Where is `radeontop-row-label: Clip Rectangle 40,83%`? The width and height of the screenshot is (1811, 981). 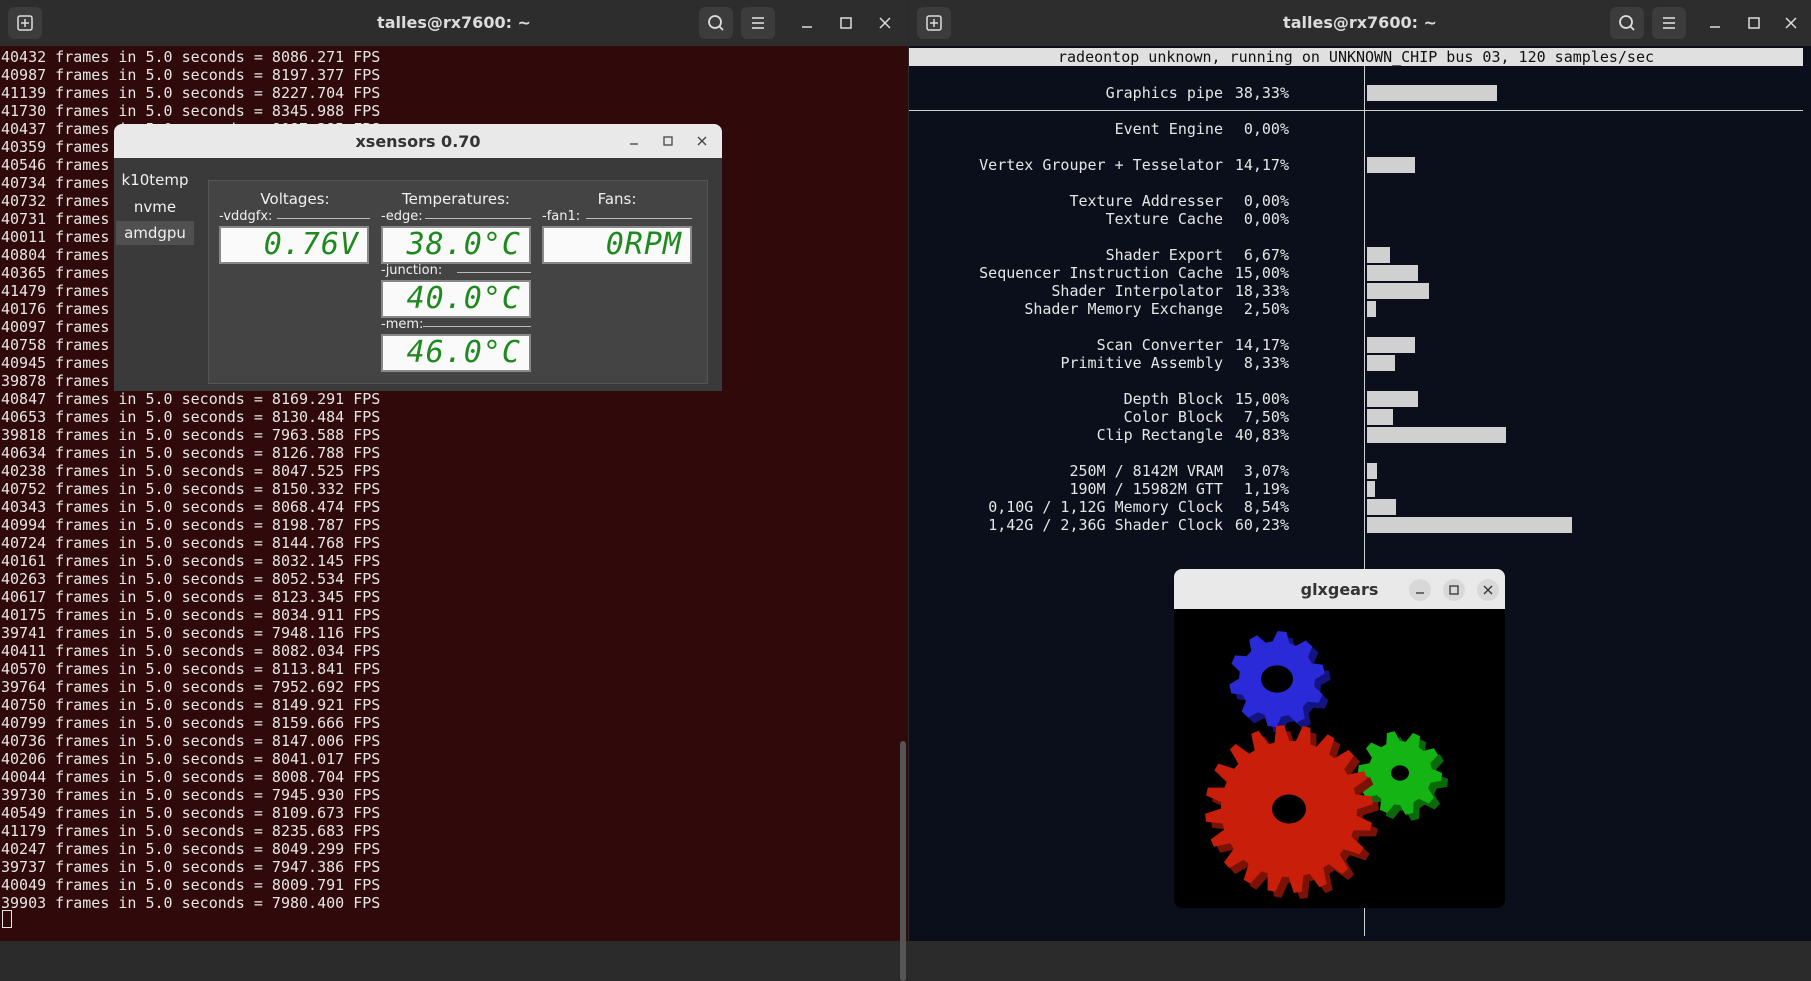
radeontop-row-label: Clip Rectangle 40,83% is located at coordinates (1193, 435).